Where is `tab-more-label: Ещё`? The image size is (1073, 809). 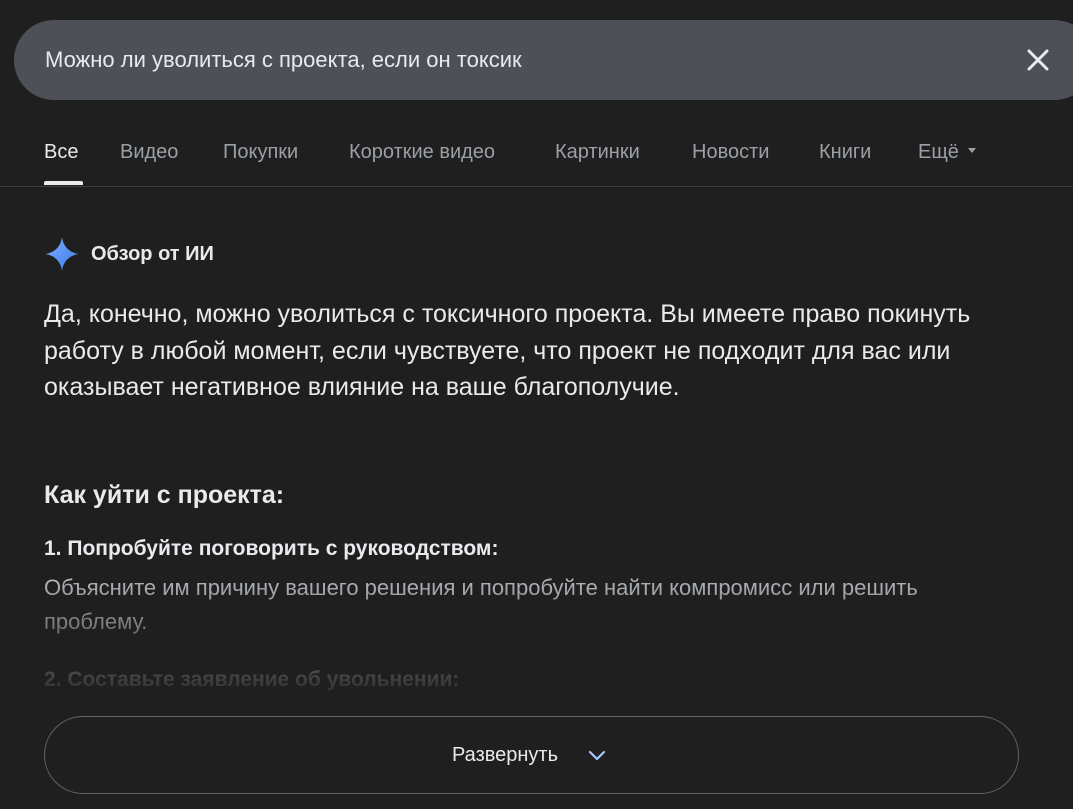
tab-more-label: Ещё is located at coordinates (938, 152).